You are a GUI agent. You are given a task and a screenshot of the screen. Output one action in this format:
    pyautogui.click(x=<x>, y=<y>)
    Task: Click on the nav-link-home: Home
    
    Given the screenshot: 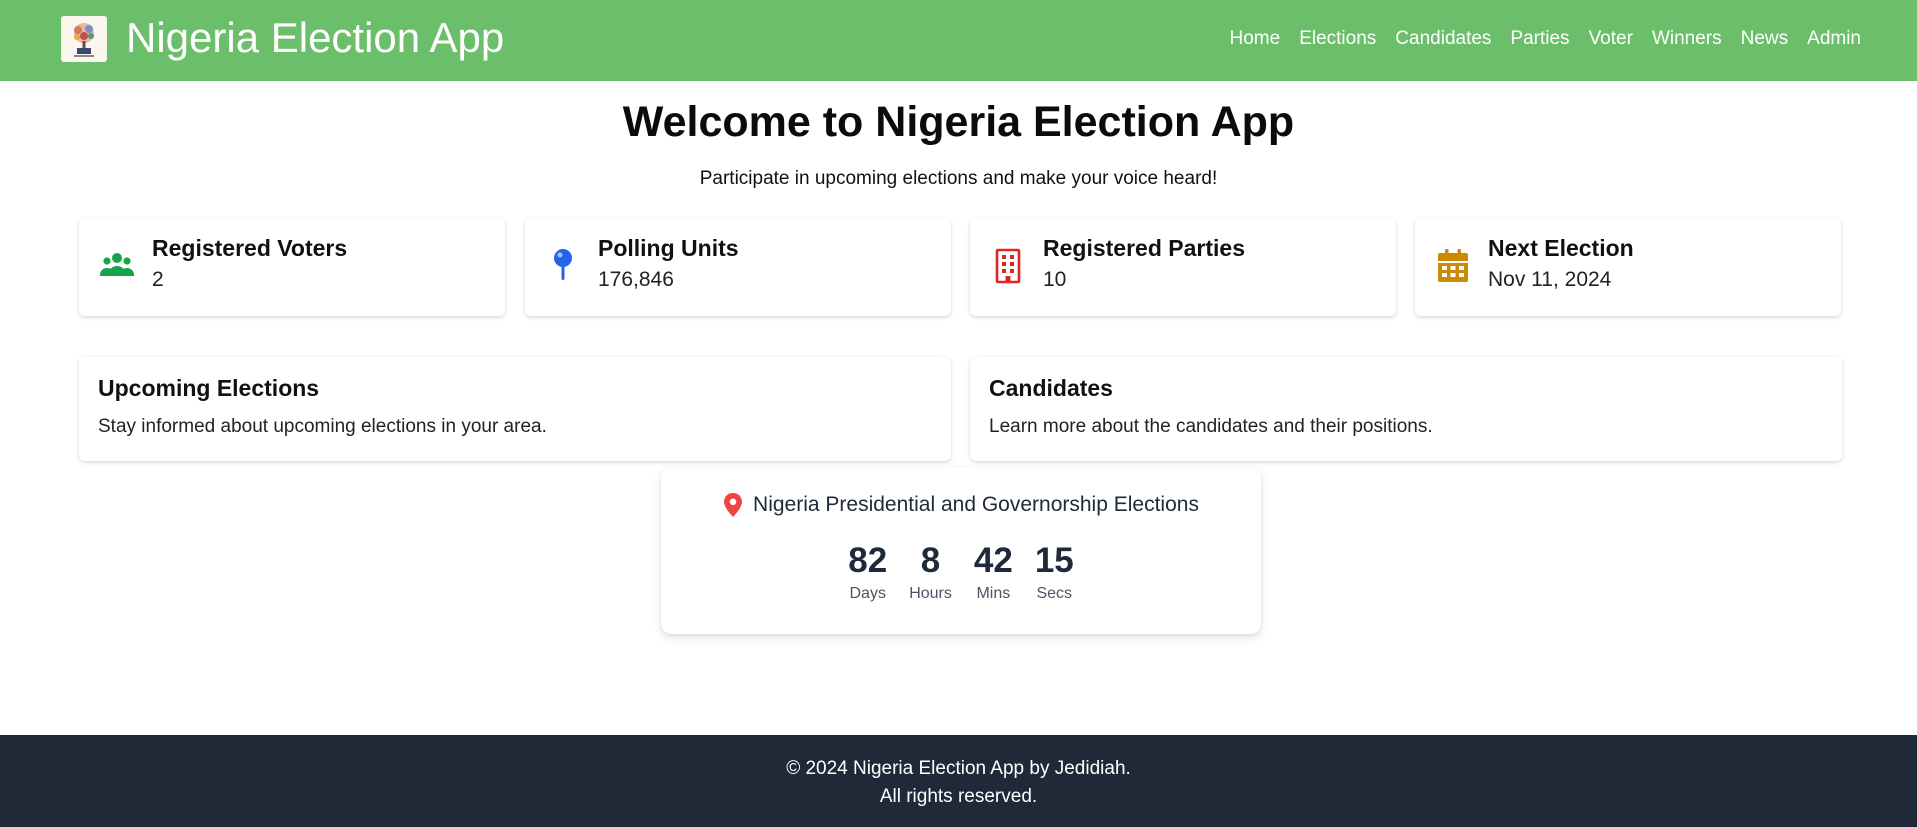 What is the action you would take?
    pyautogui.click(x=1255, y=39)
    